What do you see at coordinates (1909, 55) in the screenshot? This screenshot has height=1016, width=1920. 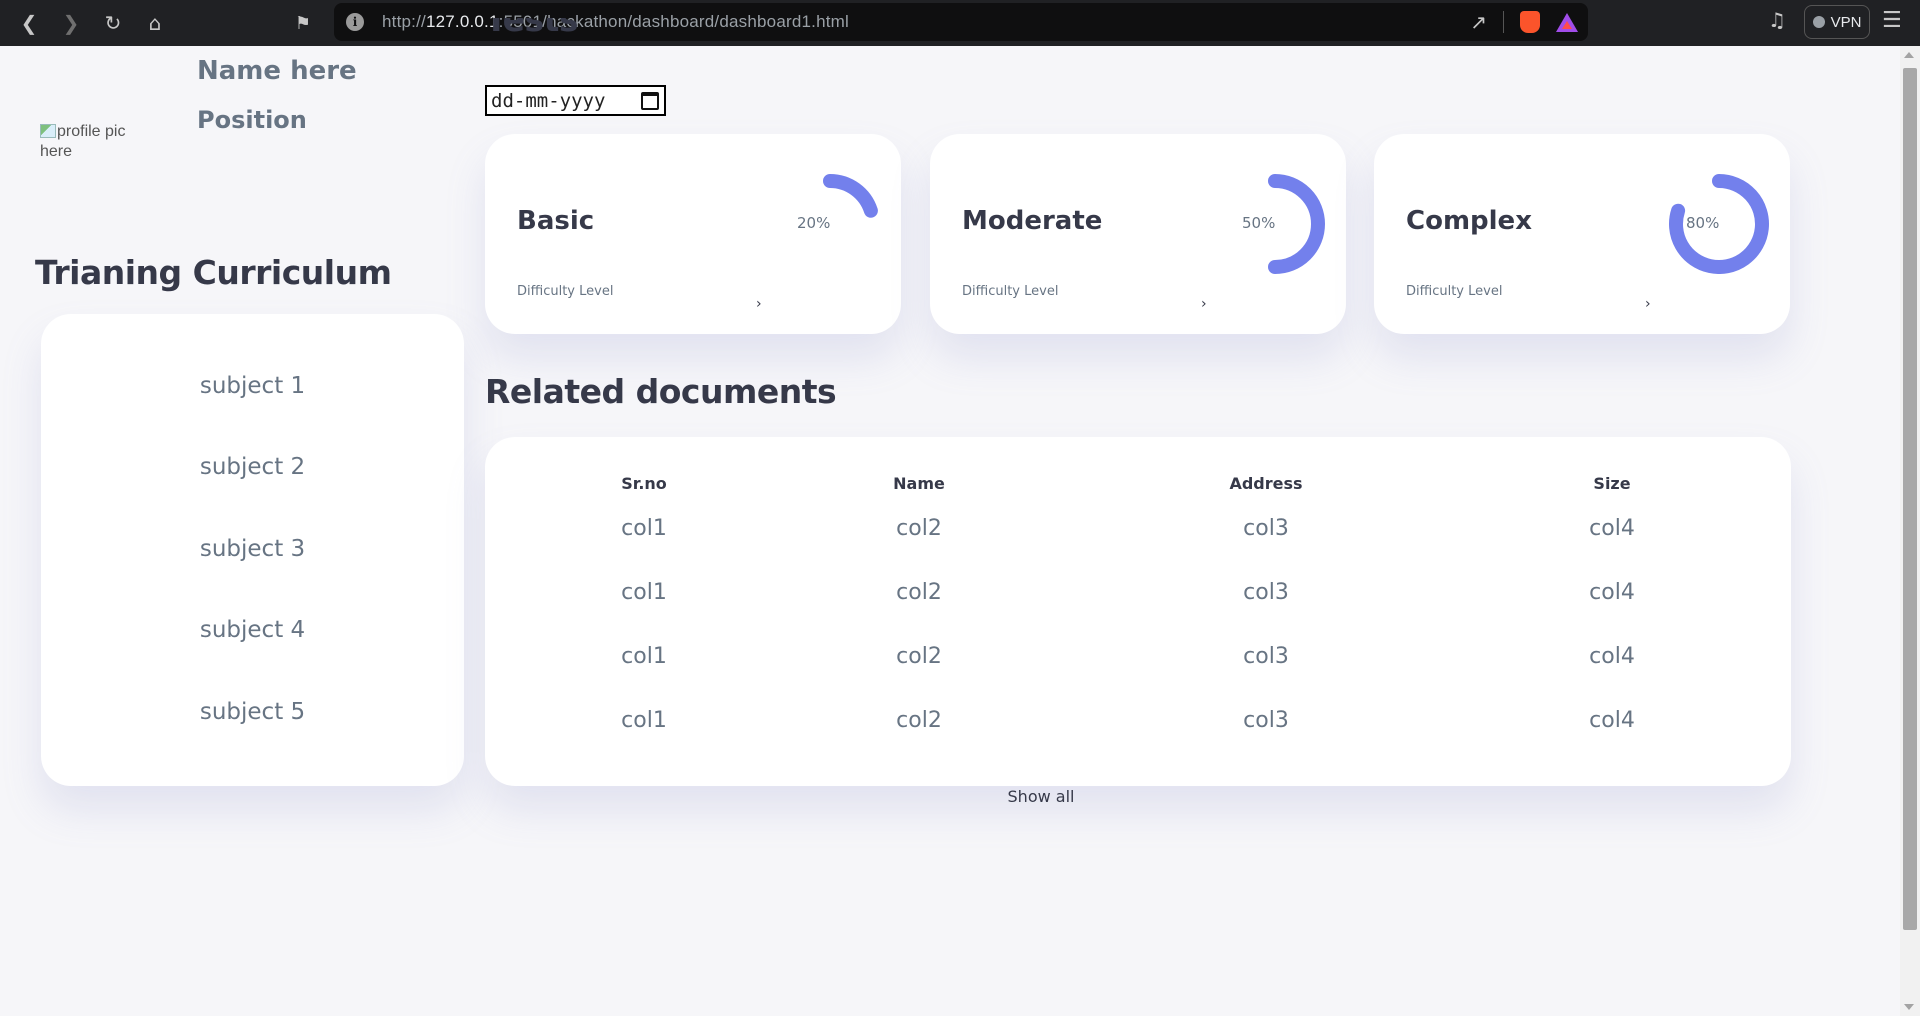 I see `scroll-up-icon` at bounding box center [1909, 55].